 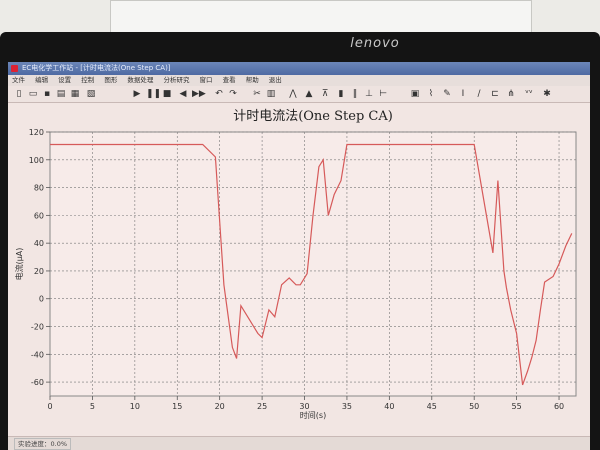 I want to click on x-tick-label: 0, so click(x=49, y=406).